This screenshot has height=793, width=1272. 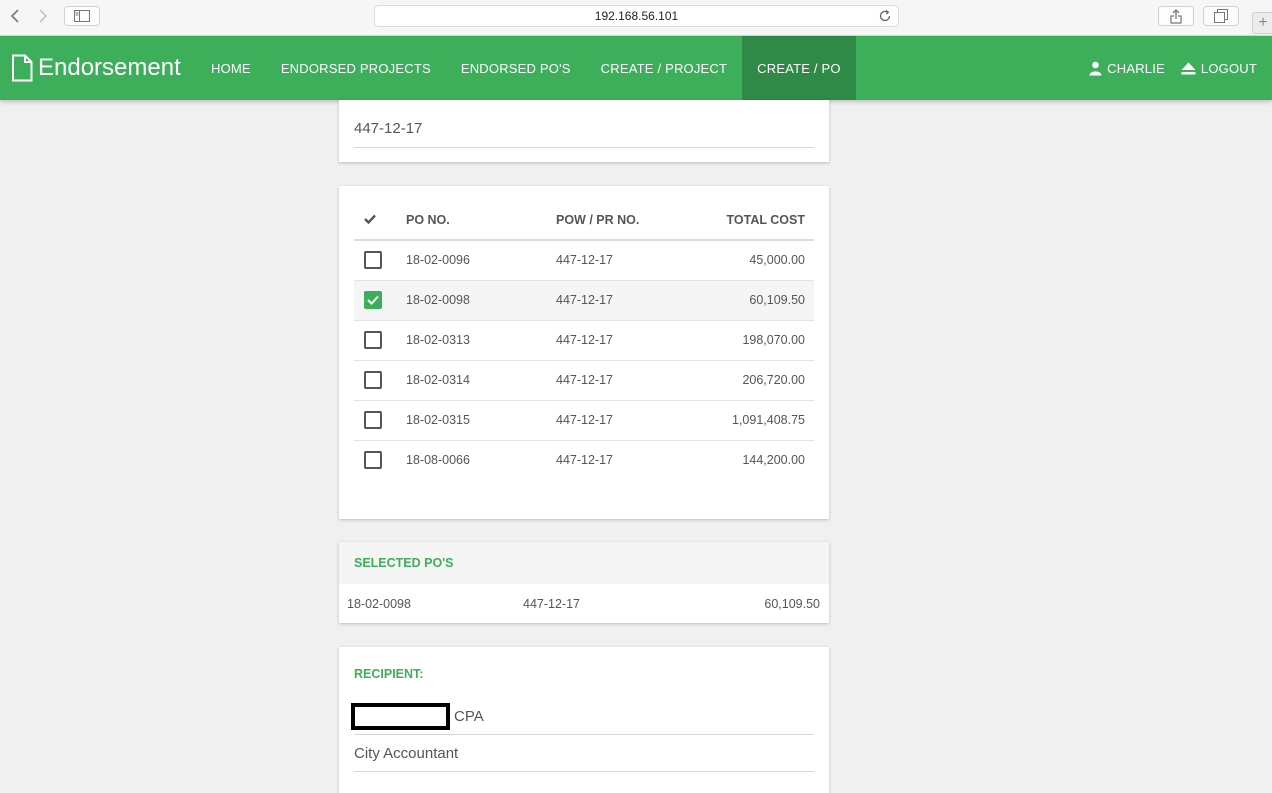 What do you see at coordinates (231, 68) in the screenshot?
I see `nav-home: HOME` at bounding box center [231, 68].